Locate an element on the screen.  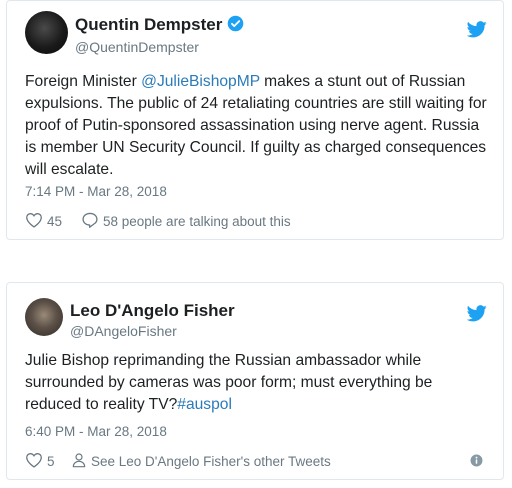
mention-link: @JulieBishopMP is located at coordinates (200, 81).